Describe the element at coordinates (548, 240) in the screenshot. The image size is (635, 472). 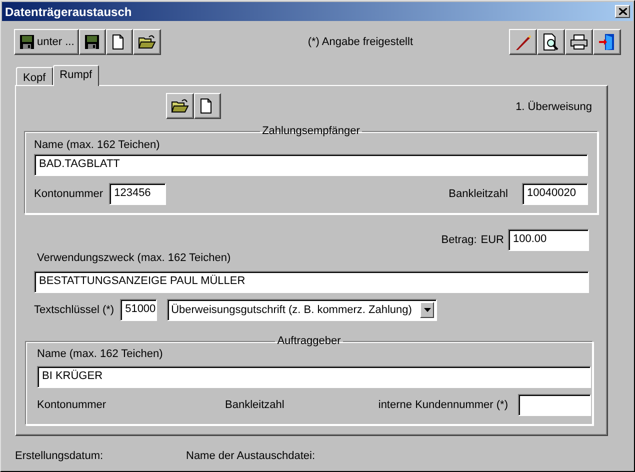
I see `amount-field: 100.00` at that location.